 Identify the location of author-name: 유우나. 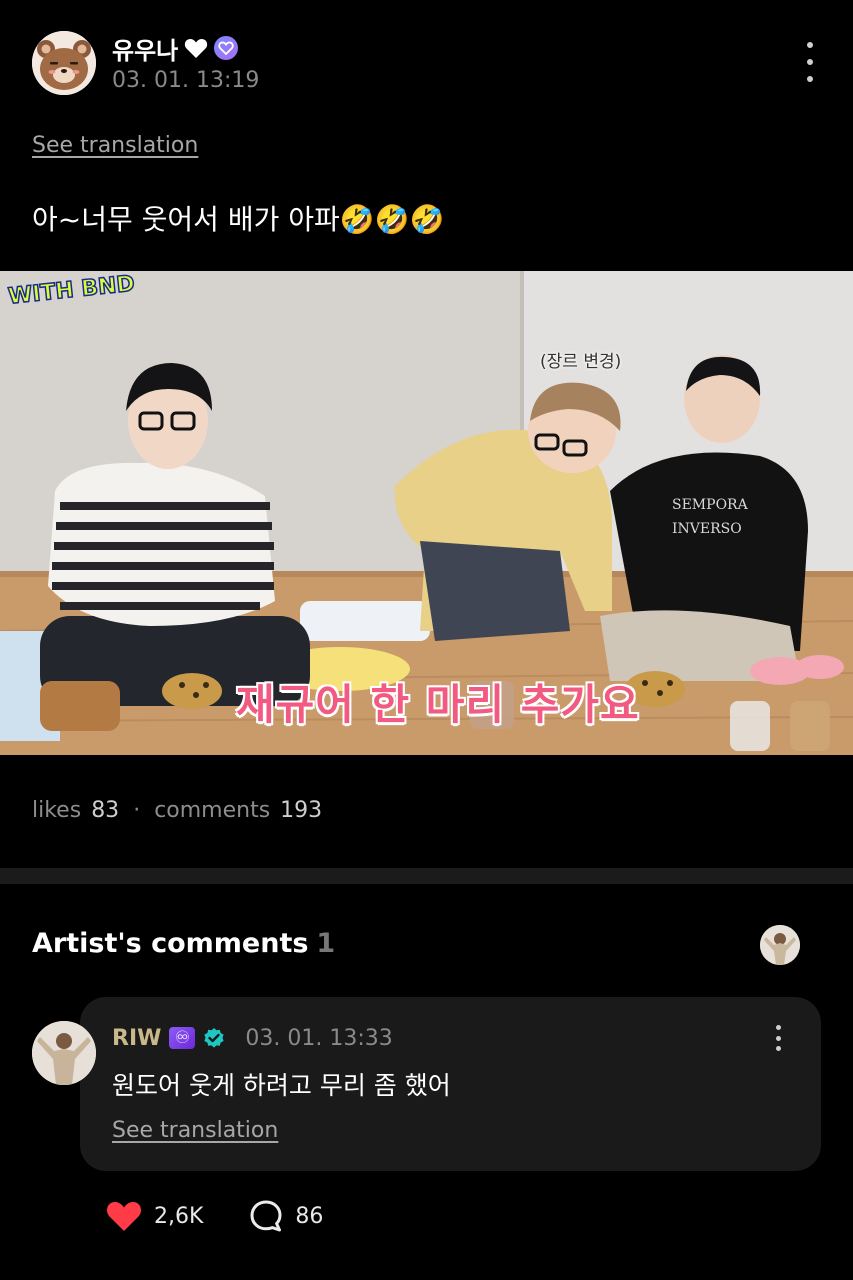
(145, 48).